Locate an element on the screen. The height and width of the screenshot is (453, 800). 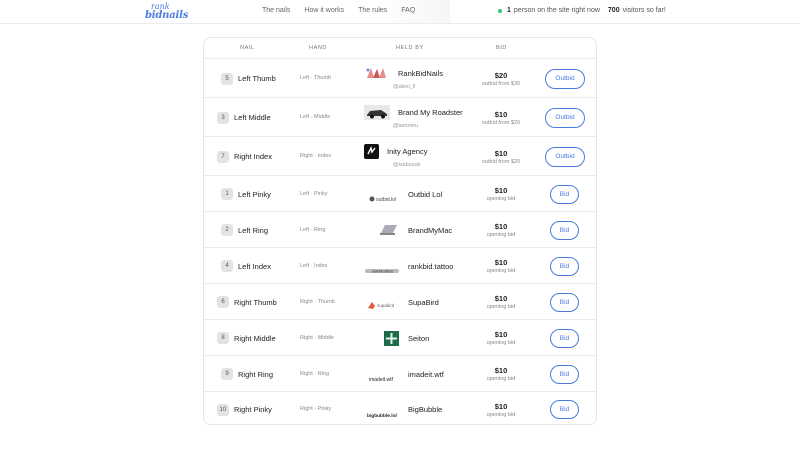
nail-name: Right Pinky is located at coordinates (253, 409).